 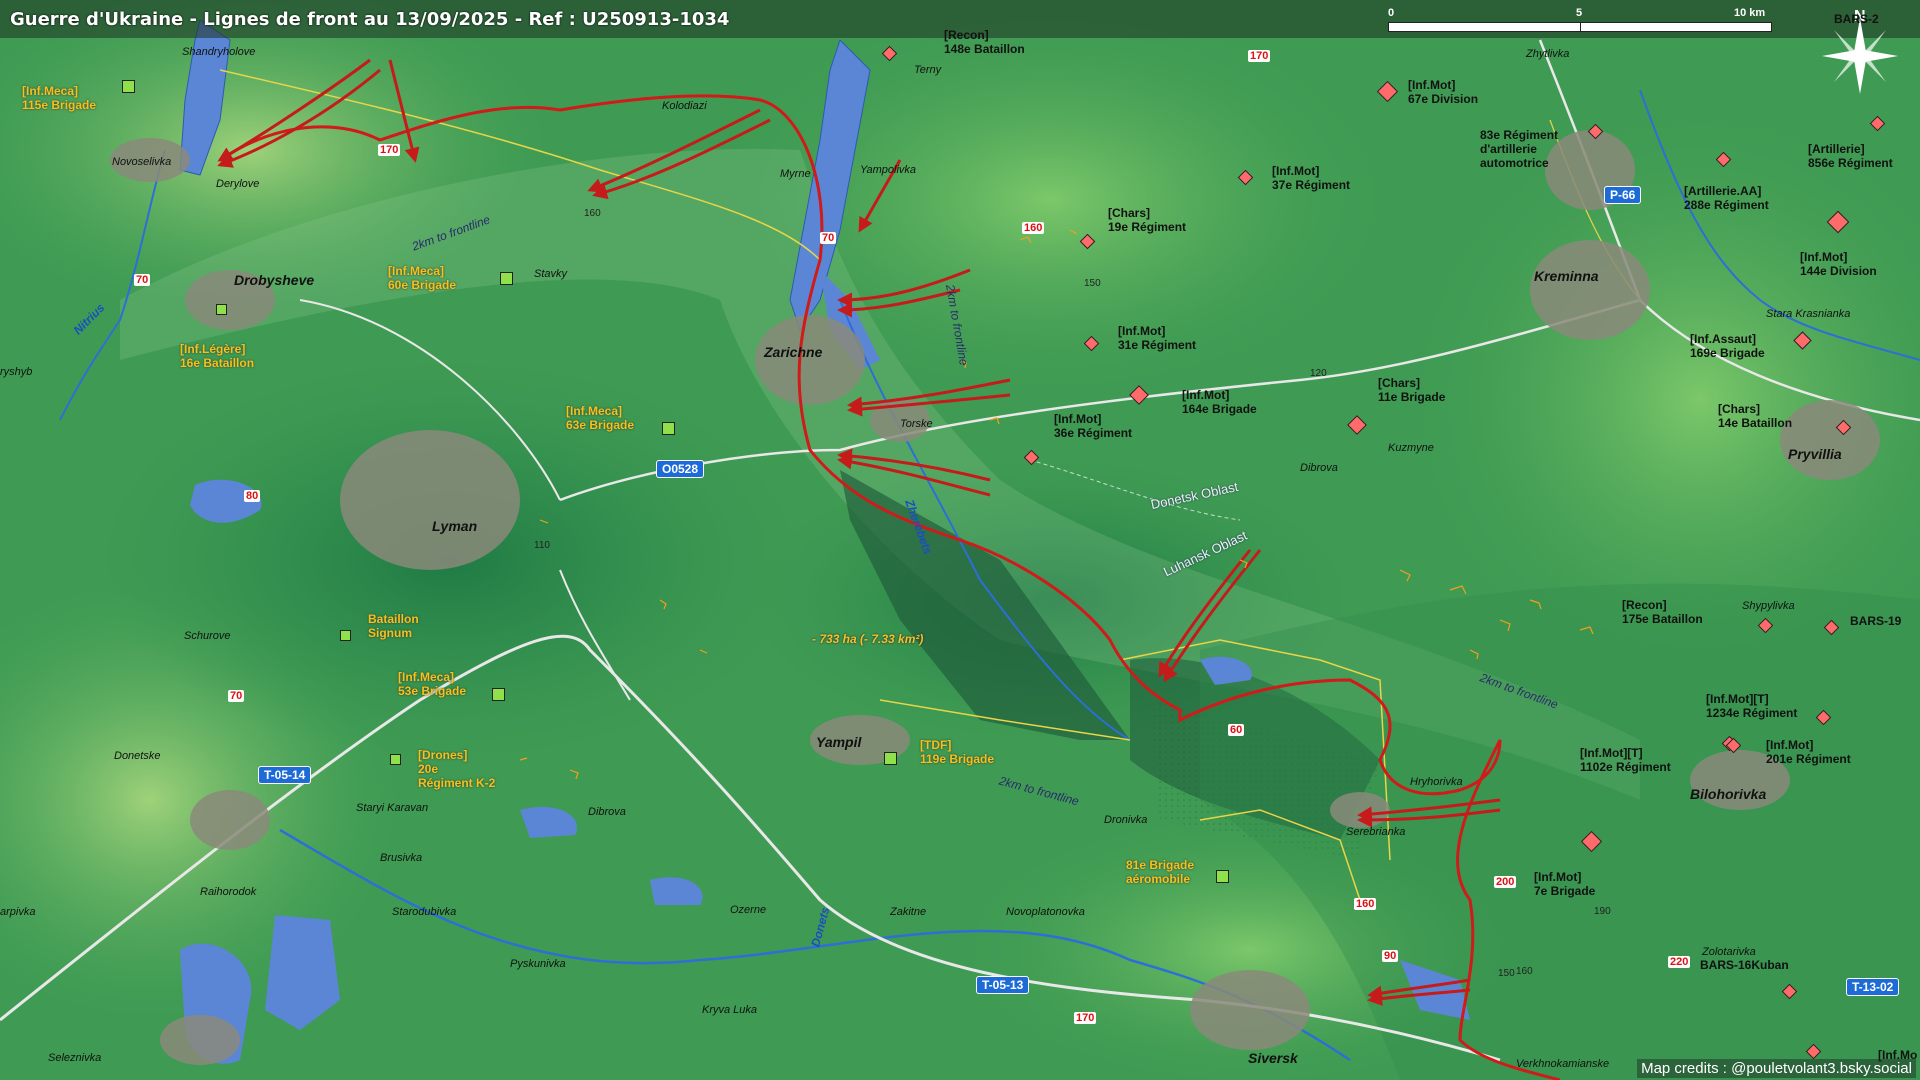 I want to click on route-num-70b: 70, so click(x=828, y=238).